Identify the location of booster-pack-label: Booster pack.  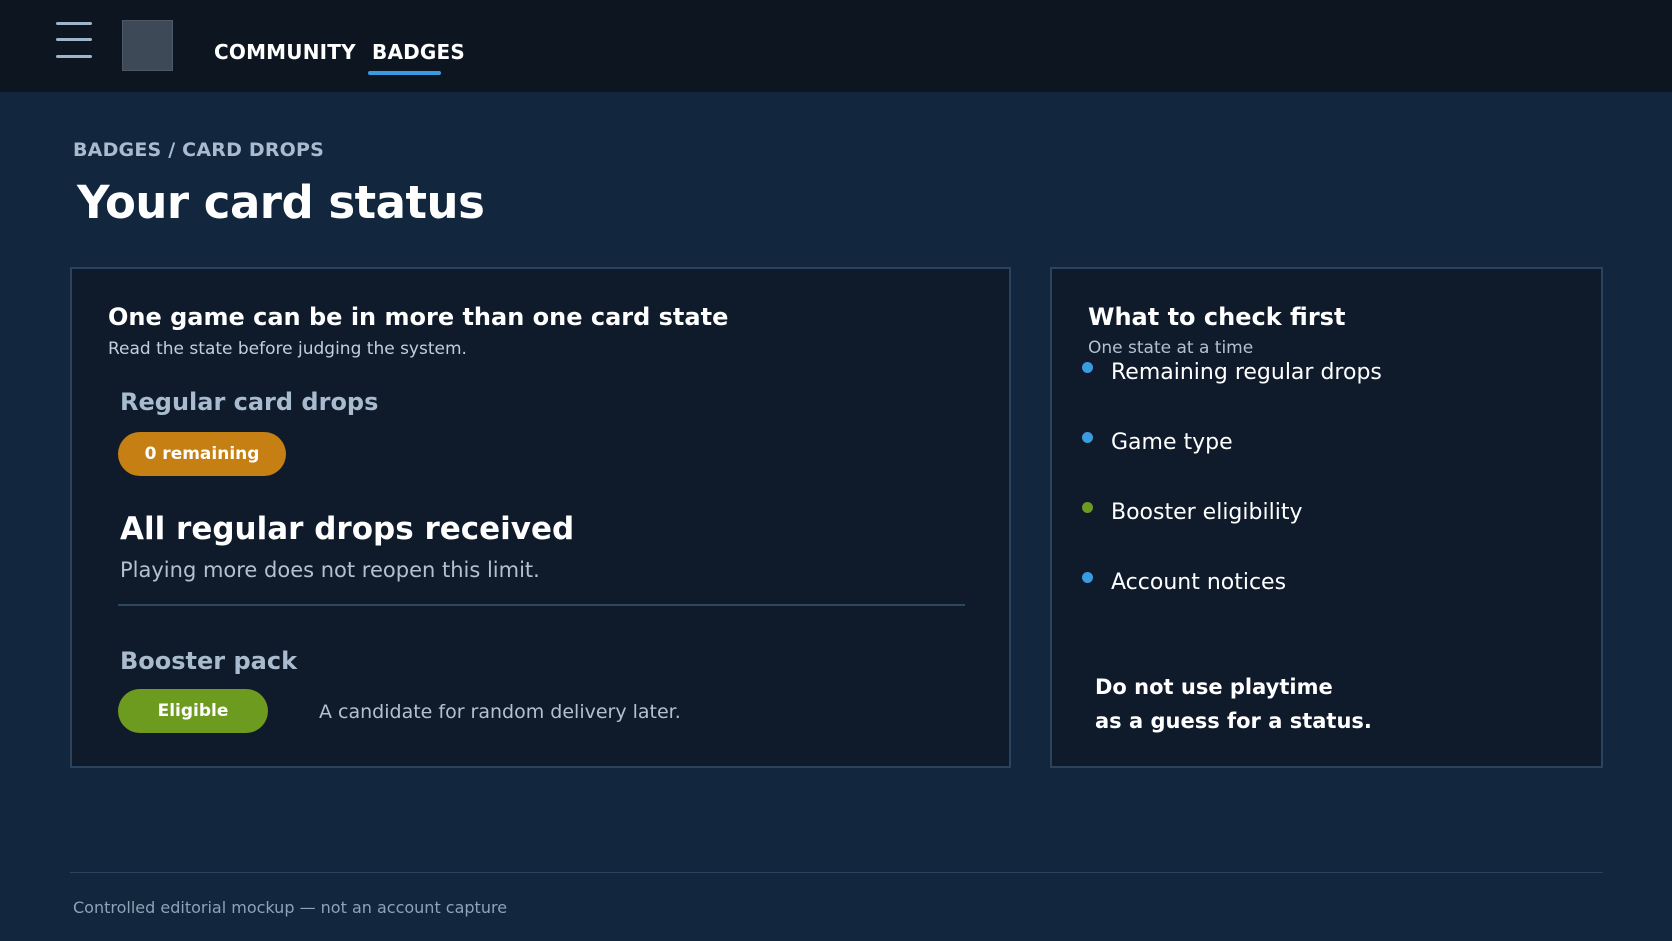
(209, 661).